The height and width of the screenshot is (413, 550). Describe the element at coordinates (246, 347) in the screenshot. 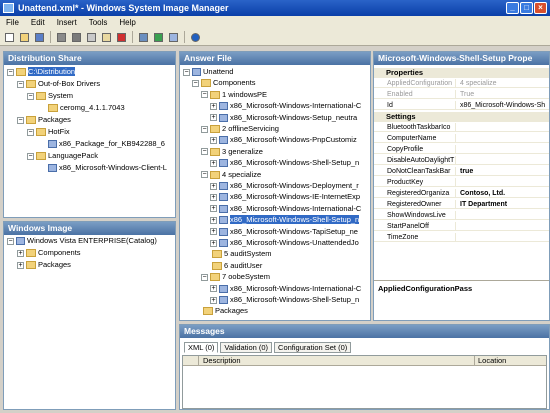

I see `tab-validation: Validation (0)` at that location.